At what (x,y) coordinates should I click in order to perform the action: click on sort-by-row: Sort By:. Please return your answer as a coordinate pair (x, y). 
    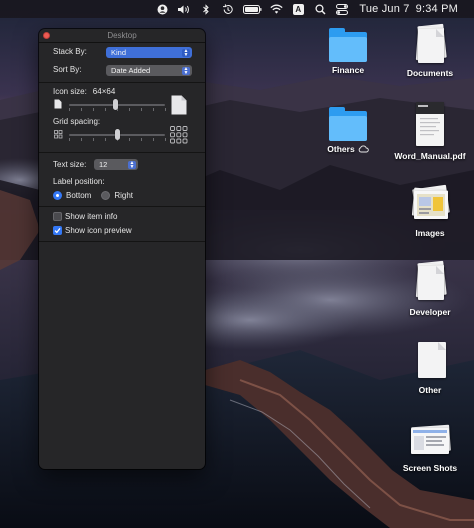
    Looking at the image, I should click on (67, 69).